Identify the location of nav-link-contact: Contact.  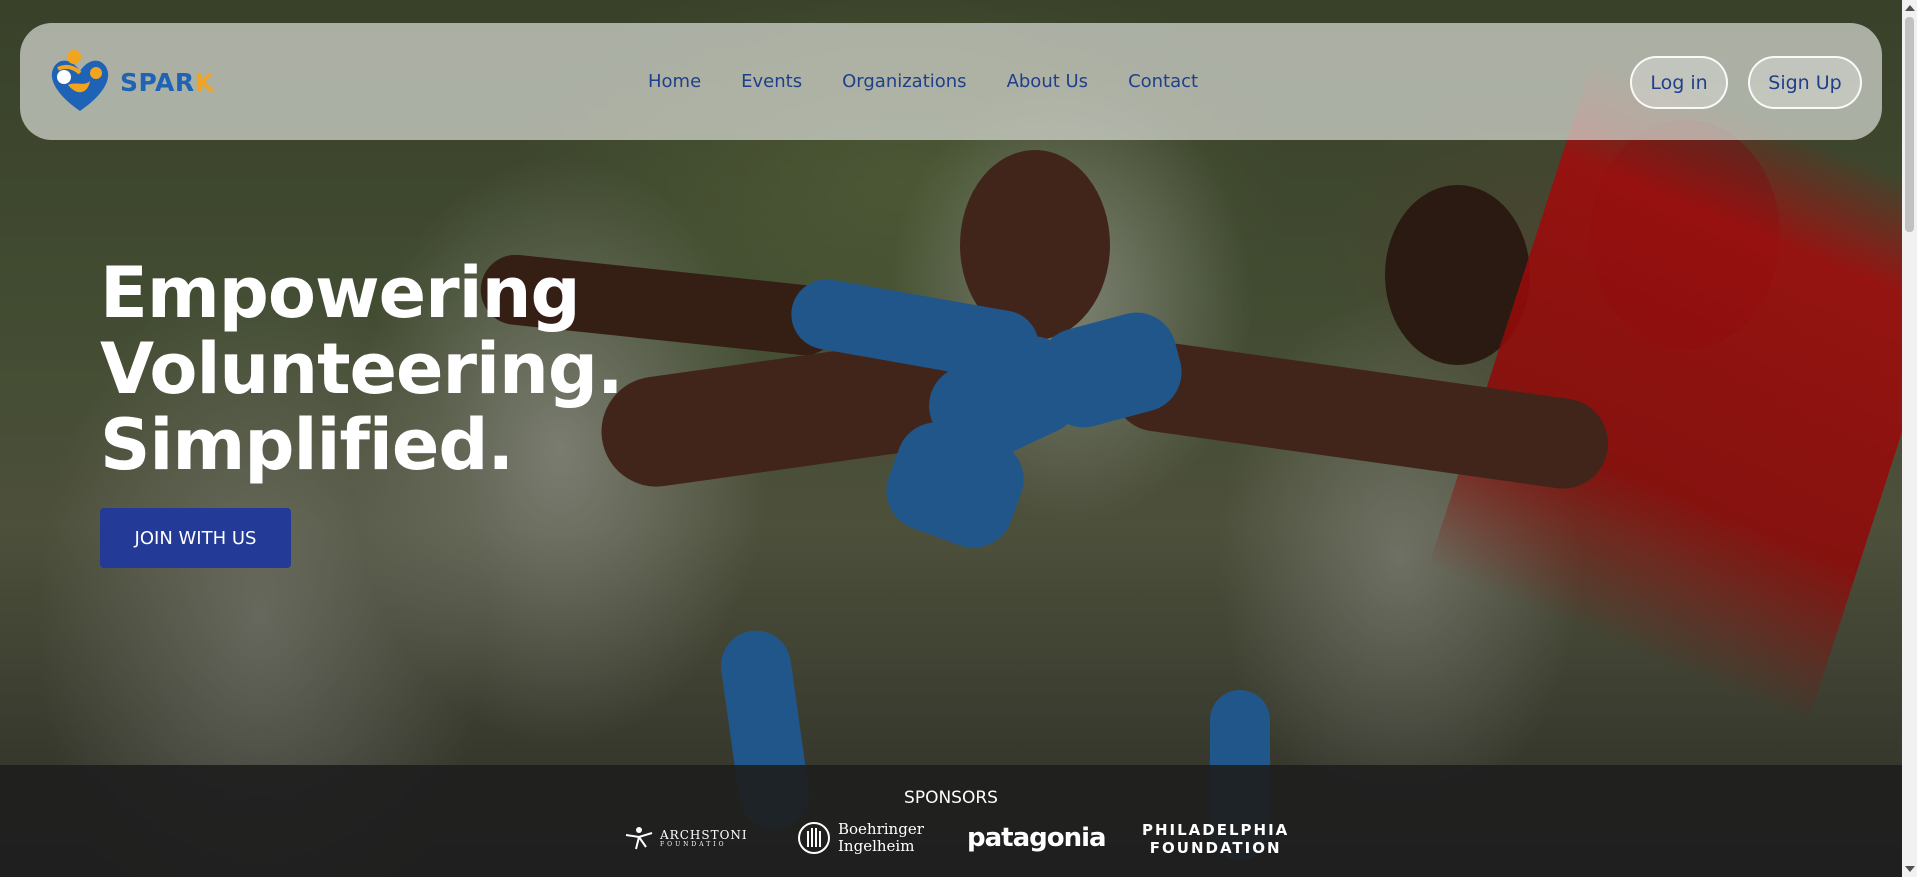
(1163, 81).